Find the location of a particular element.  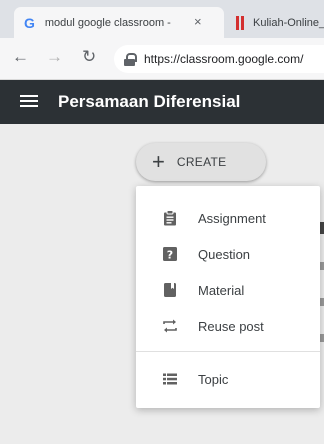

menu-item-label: Question is located at coordinates (224, 254).